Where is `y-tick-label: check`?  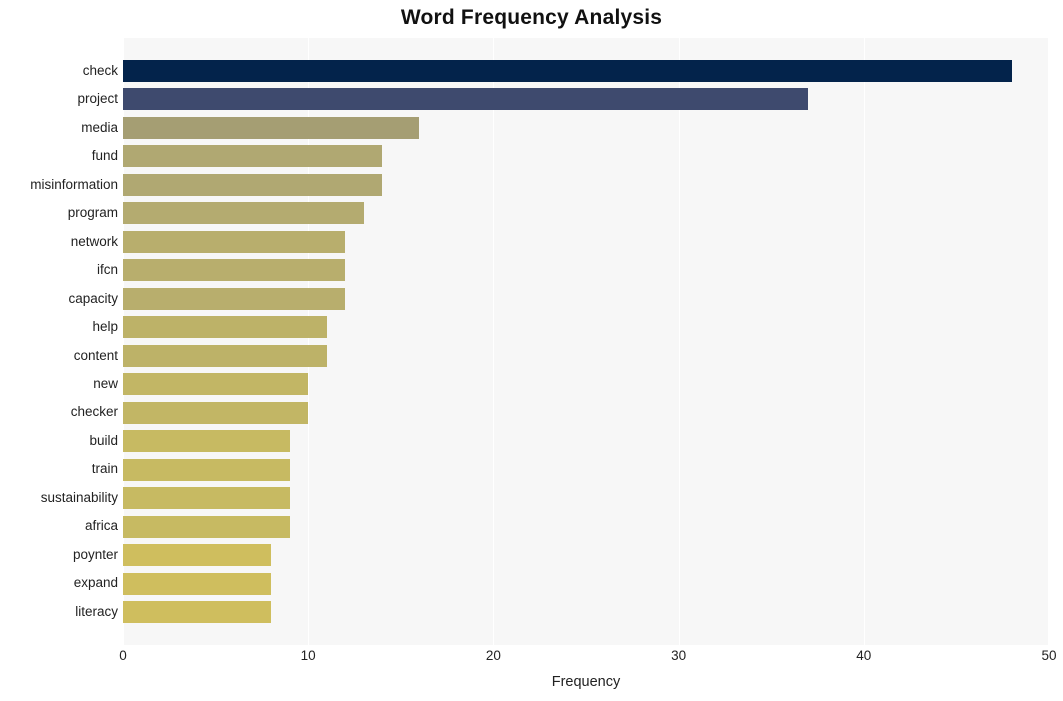 y-tick-label: check is located at coordinates (100, 70).